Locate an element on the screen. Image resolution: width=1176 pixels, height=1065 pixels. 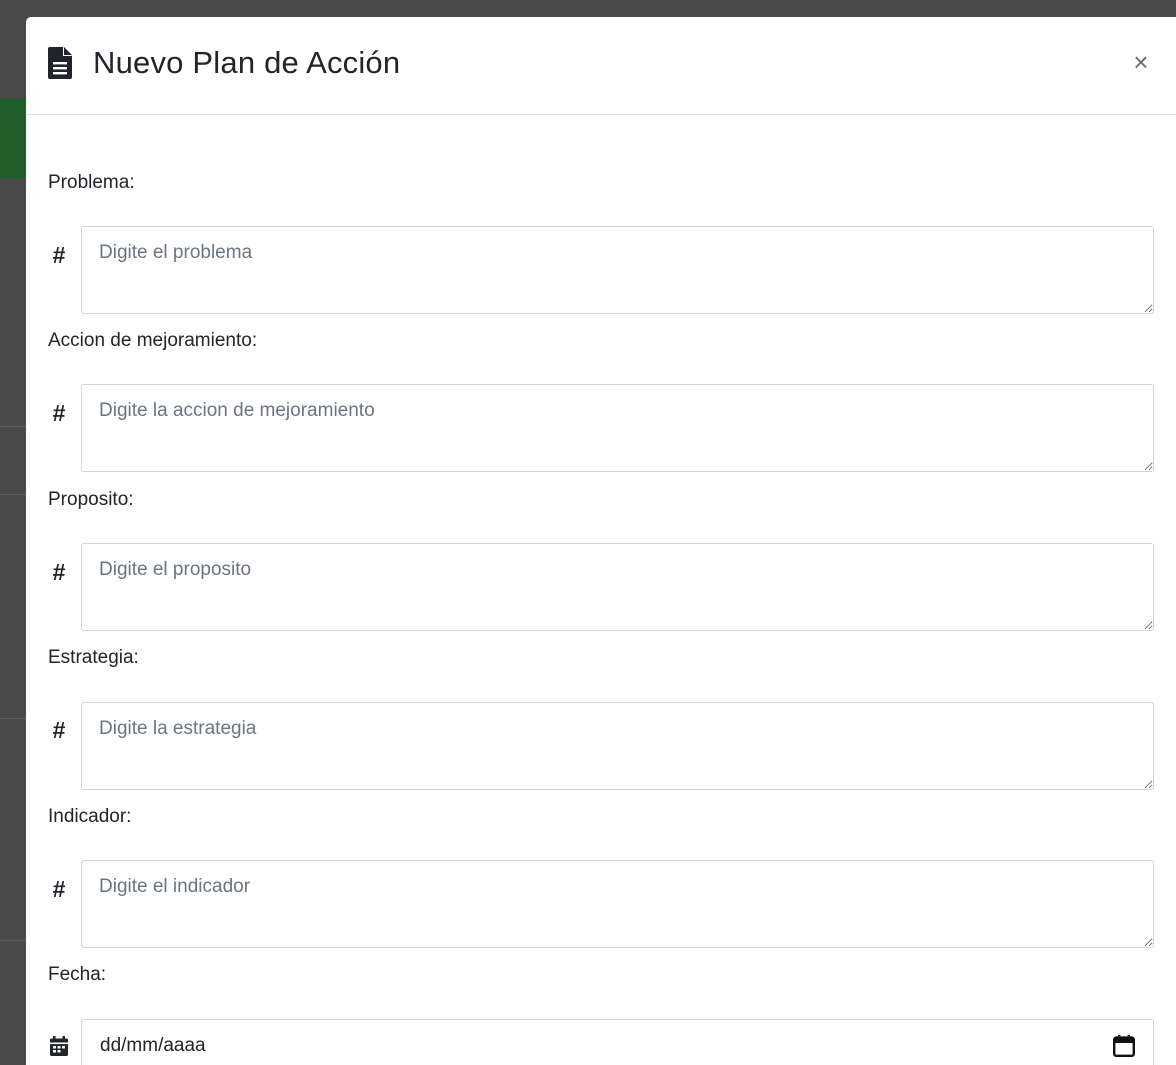
problem-input is located at coordinates (617, 270).